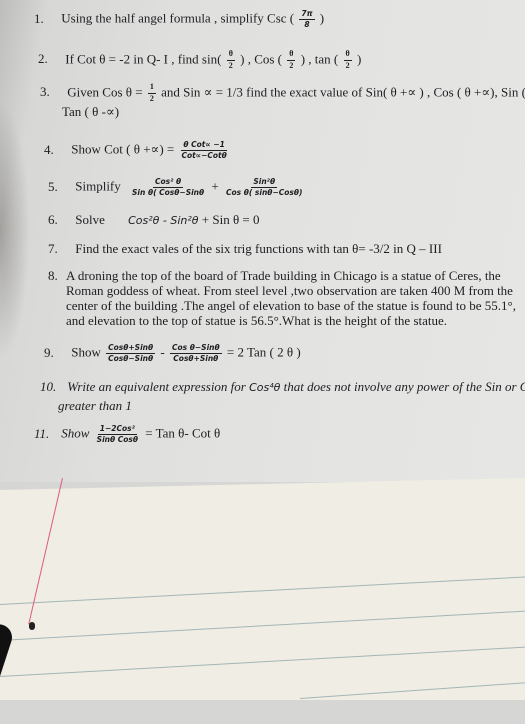 This screenshot has height=724, width=525. Describe the element at coordinates (117, 434) in the screenshot. I see `fraction: 1−2Cos² Sinθ Cosθ` at that location.